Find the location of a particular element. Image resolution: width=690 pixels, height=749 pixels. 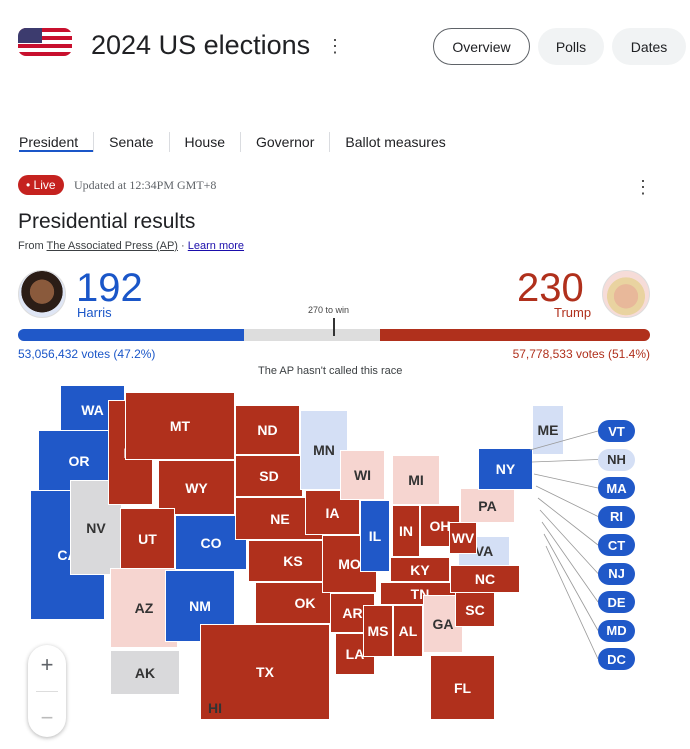

small-state-leader-lines is located at coordinates (564, 545).